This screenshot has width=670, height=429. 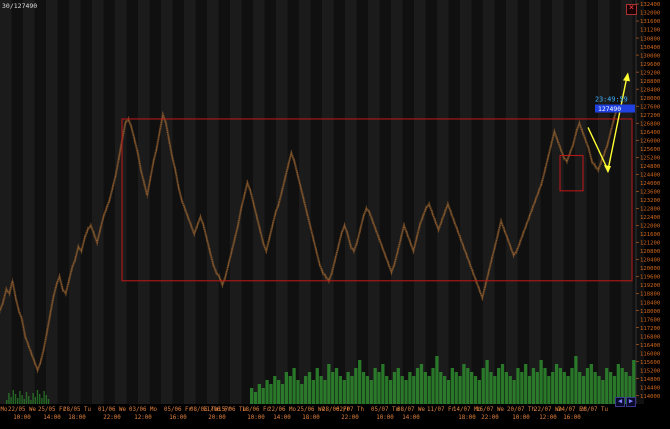 What do you see at coordinates (143, 410) in the screenshot?
I see `date-axis-label: 03/06 Mo` at bounding box center [143, 410].